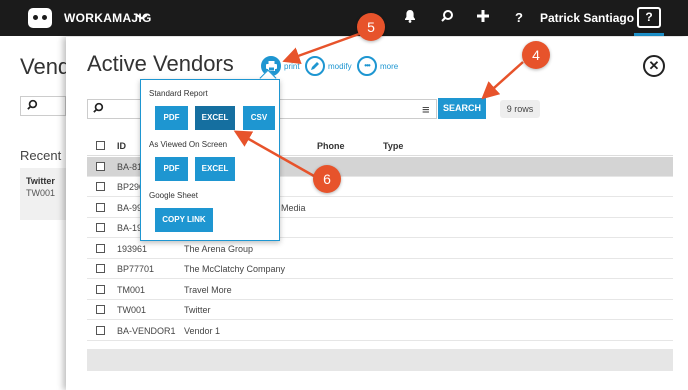  What do you see at coordinates (536, 55) in the screenshot?
I see `annotation-badge-4: 4` at bounding box center [536, 55].